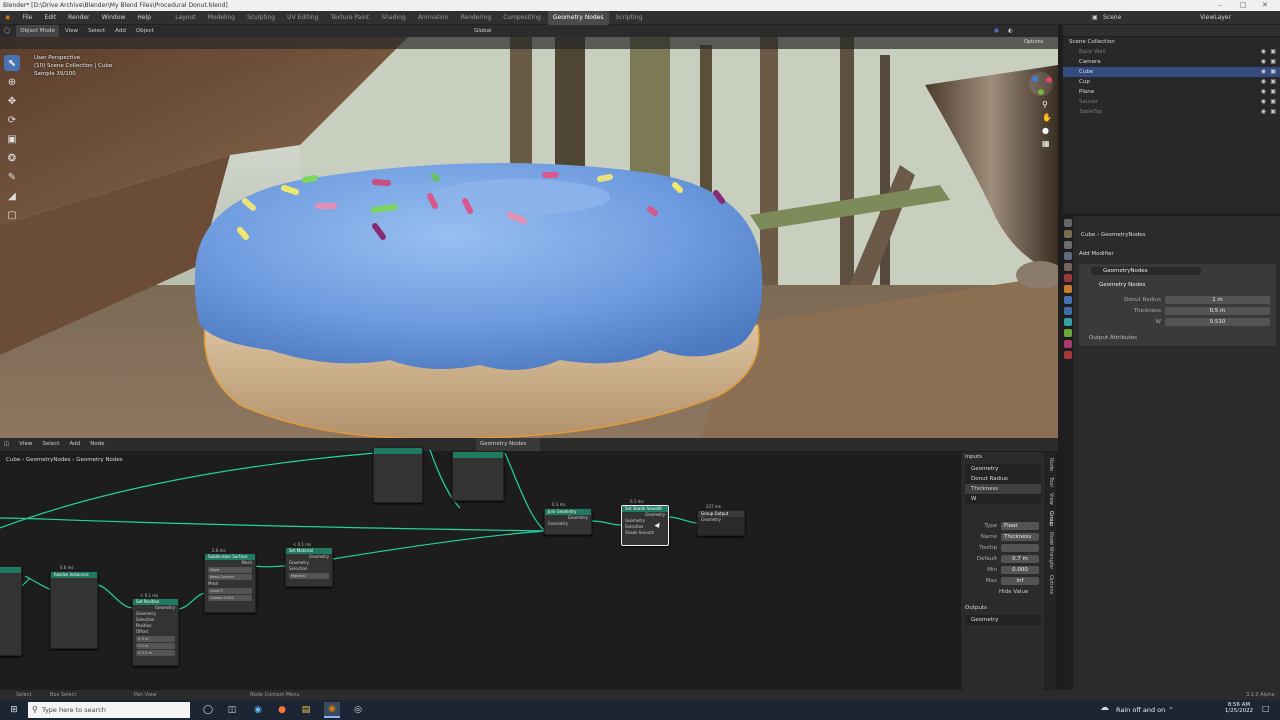 Image resolution: width=1280 pixels, height=720 pixels. I want to click on viewport-menu-add: Add, so click(120, 31).